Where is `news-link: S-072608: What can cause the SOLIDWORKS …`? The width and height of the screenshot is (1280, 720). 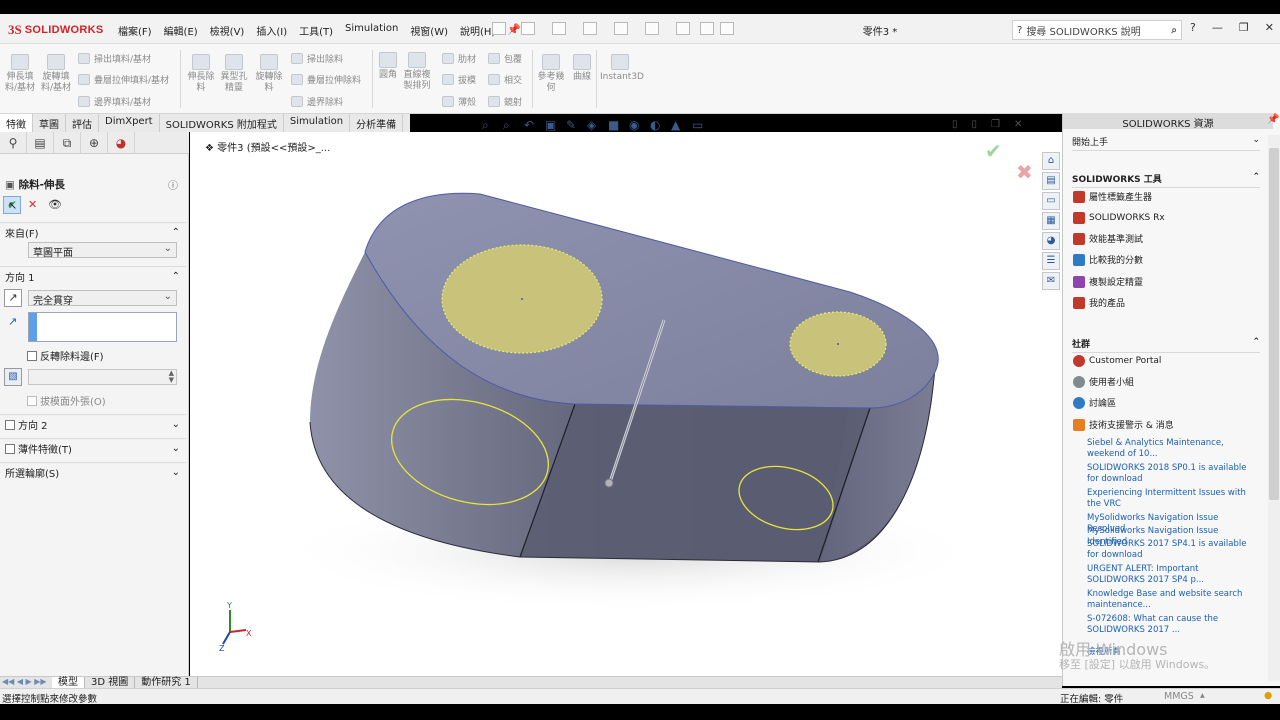 news-link: S-072608: What can cause the SOLIDWORKS … is located at coordinates (1172, 625).